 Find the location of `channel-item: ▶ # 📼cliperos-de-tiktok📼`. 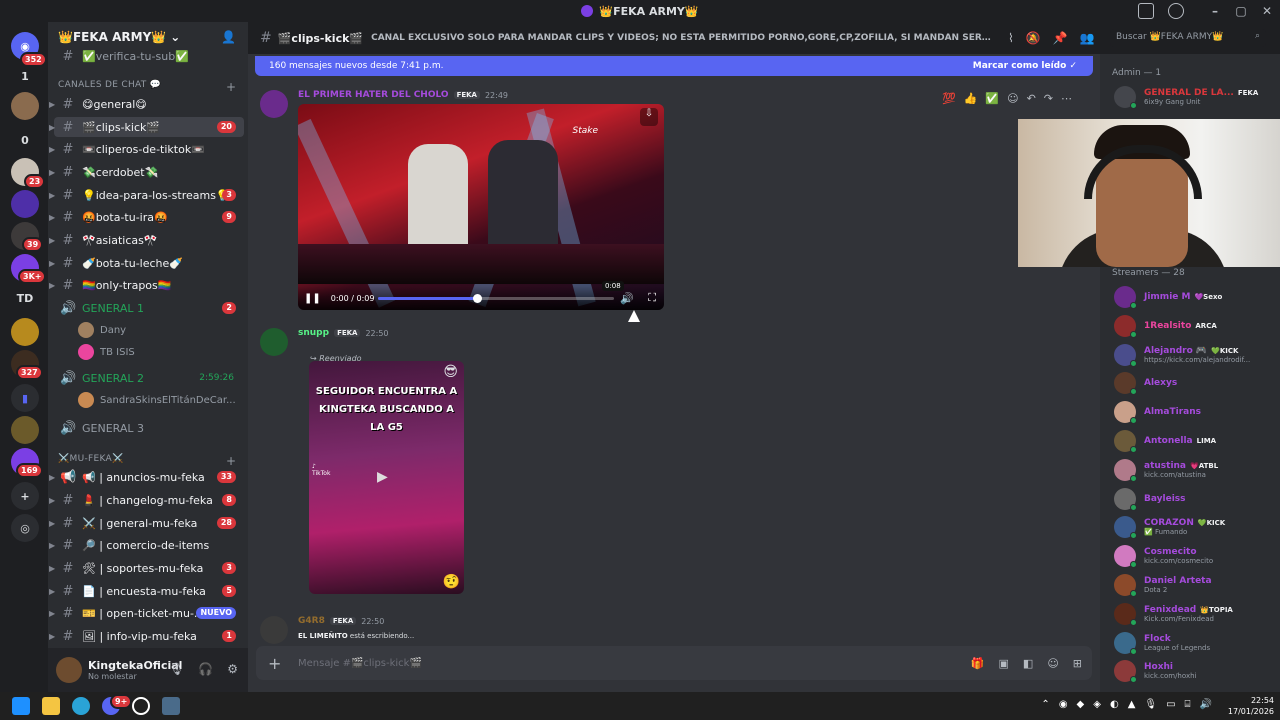

channel-item: ▶ # 📼cliperos-de-tiktok📼 is located at coordinates (146, 149).